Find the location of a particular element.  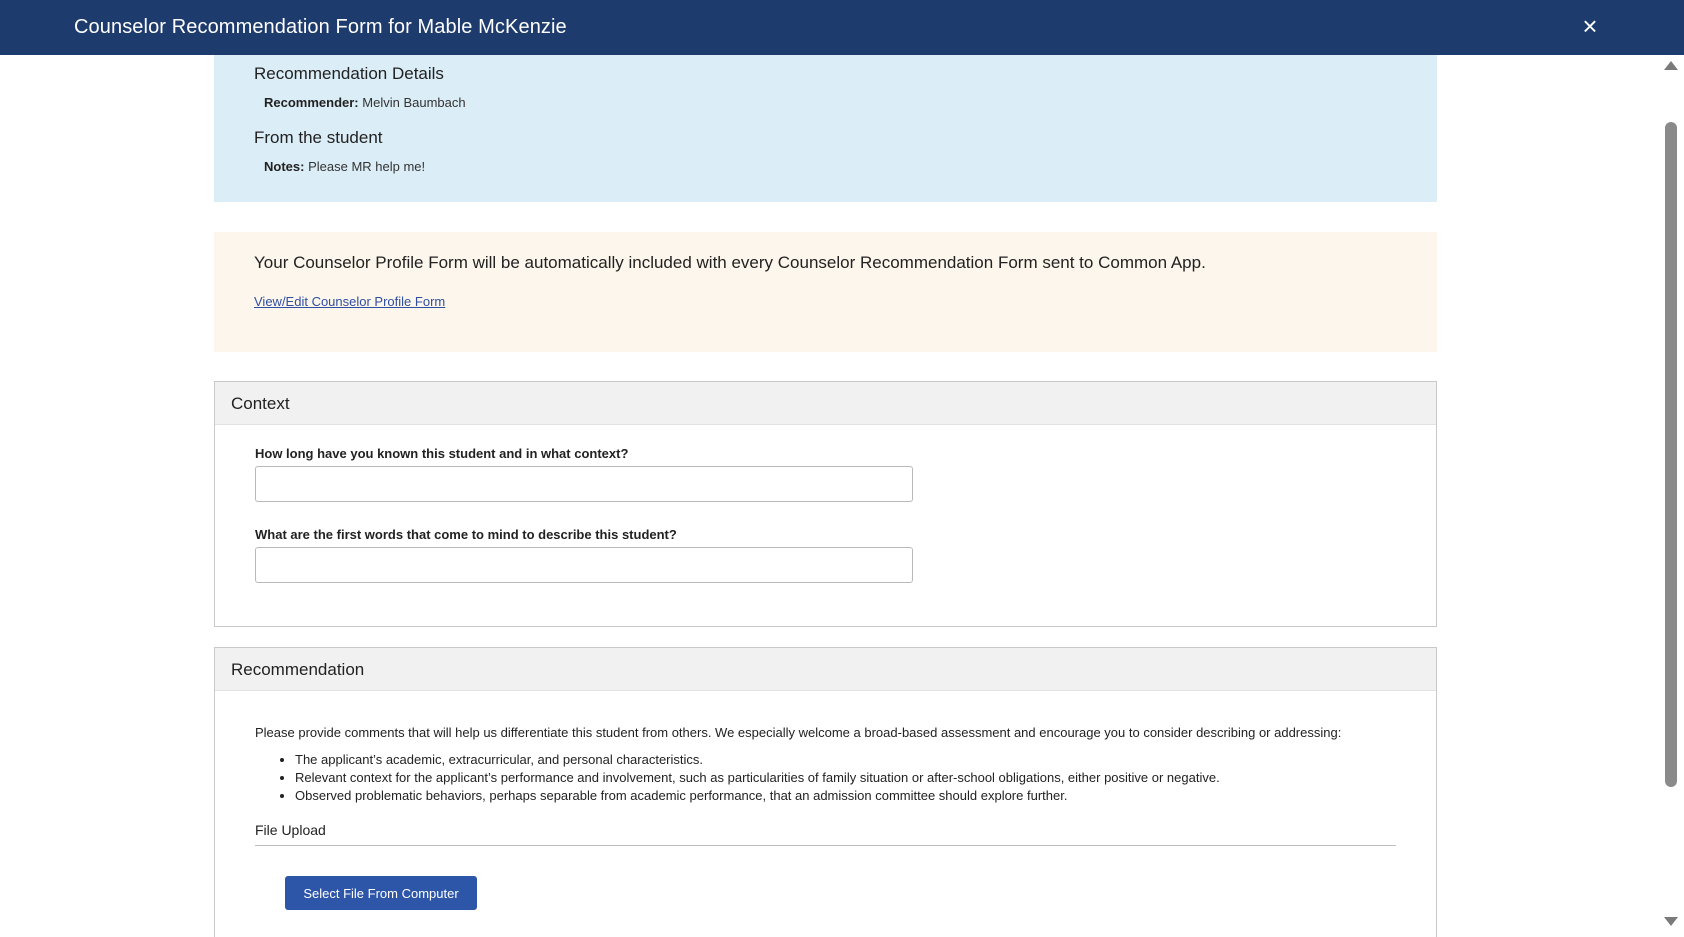

scroll-up-arrow-icon is located at coordinates (1671, 65).